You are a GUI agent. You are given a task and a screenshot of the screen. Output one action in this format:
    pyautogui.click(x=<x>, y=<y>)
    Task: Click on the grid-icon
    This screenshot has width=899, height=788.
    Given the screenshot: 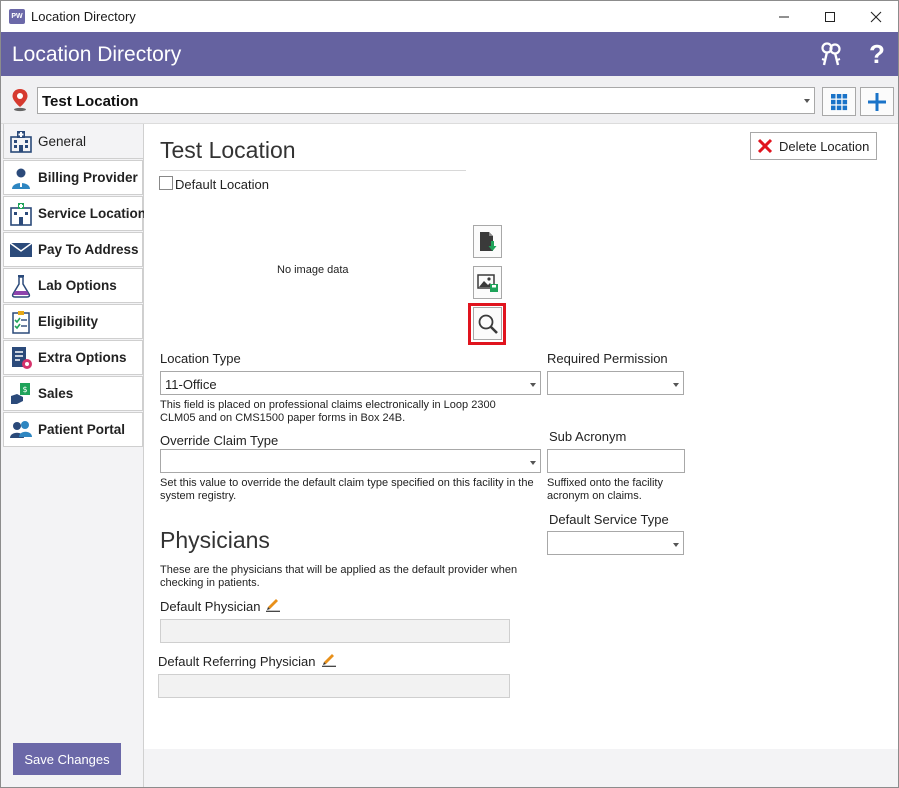 What is the action you would take?
    pyautogui.click(x=839, y=101)
    